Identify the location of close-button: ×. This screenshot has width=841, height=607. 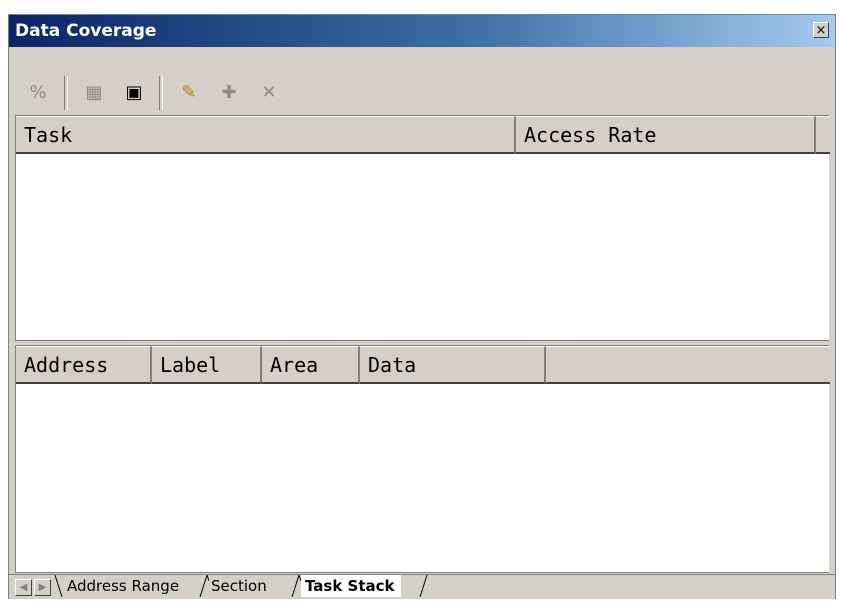
(821, 30).